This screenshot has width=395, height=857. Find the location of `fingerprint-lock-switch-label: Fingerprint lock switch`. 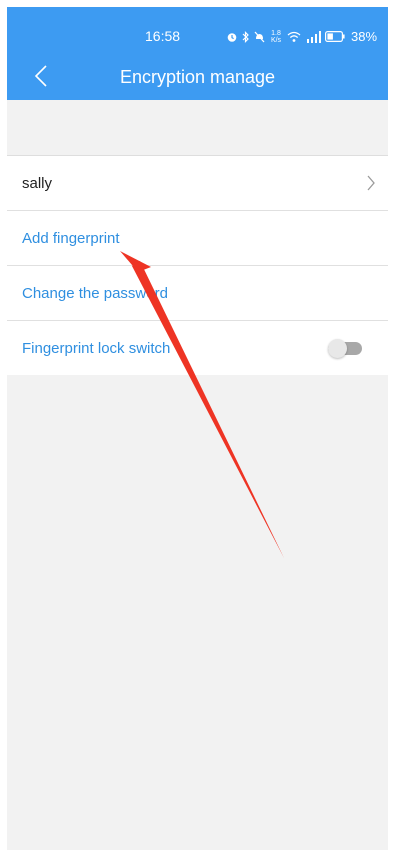

fingerprint-lock-switch-label: Fingerprint lock switch is located at coordinates (96, 348).